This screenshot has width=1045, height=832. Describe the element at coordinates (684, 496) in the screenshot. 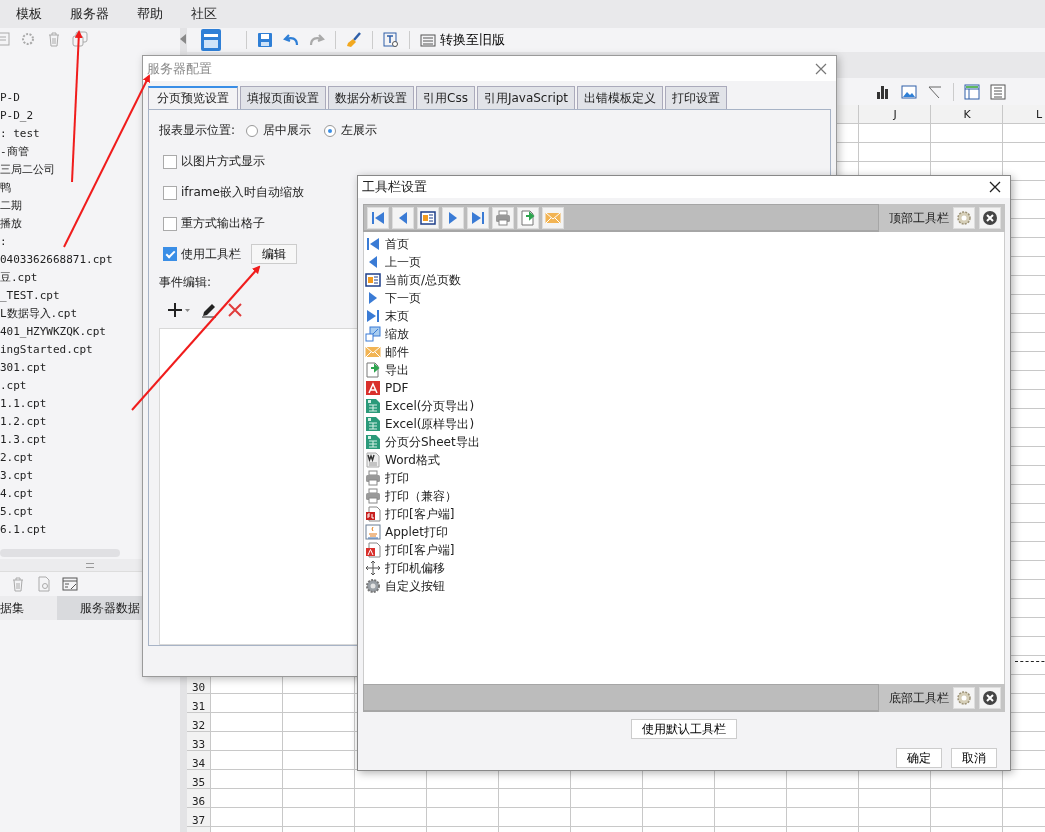

I see `toolbar-item: 打印（兼容）` at that location.